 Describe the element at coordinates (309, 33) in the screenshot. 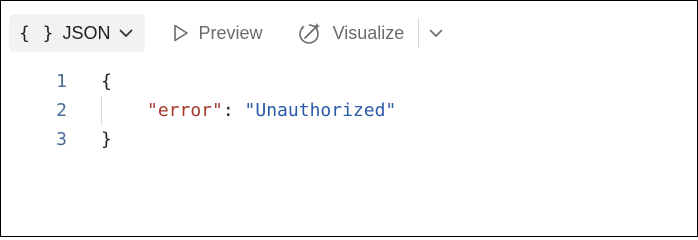

I see `magic-wand-icon` at that location.